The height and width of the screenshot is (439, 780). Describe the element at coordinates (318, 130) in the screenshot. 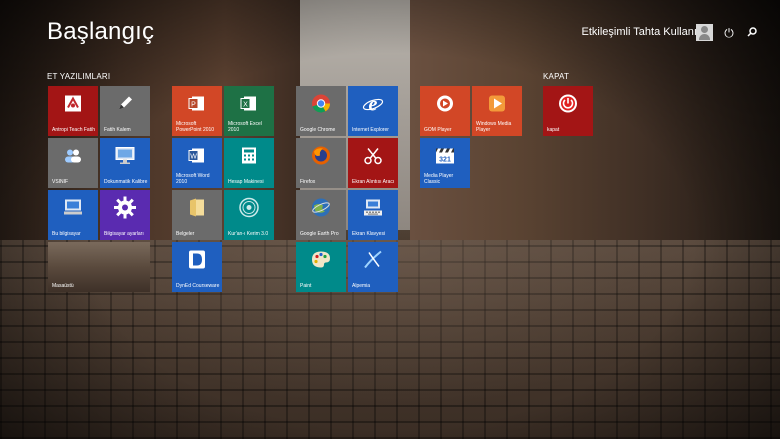

I see `tile-label: Google Chrome` at that location.